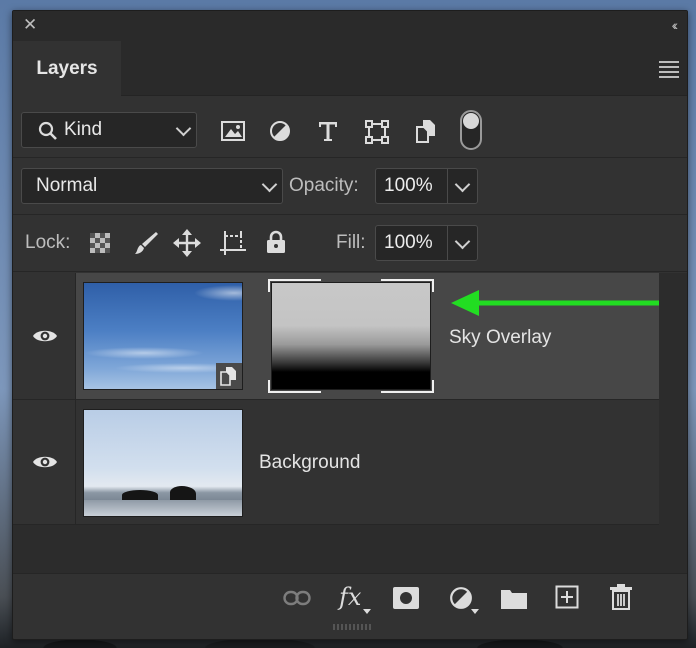  I want to click on search-icon, so click(47, 130).